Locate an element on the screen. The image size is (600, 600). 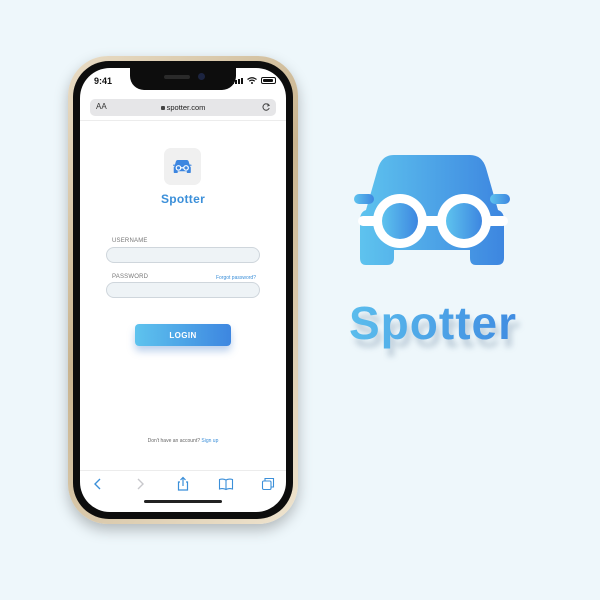
wifi-icon is located at coordinates (252, 80).